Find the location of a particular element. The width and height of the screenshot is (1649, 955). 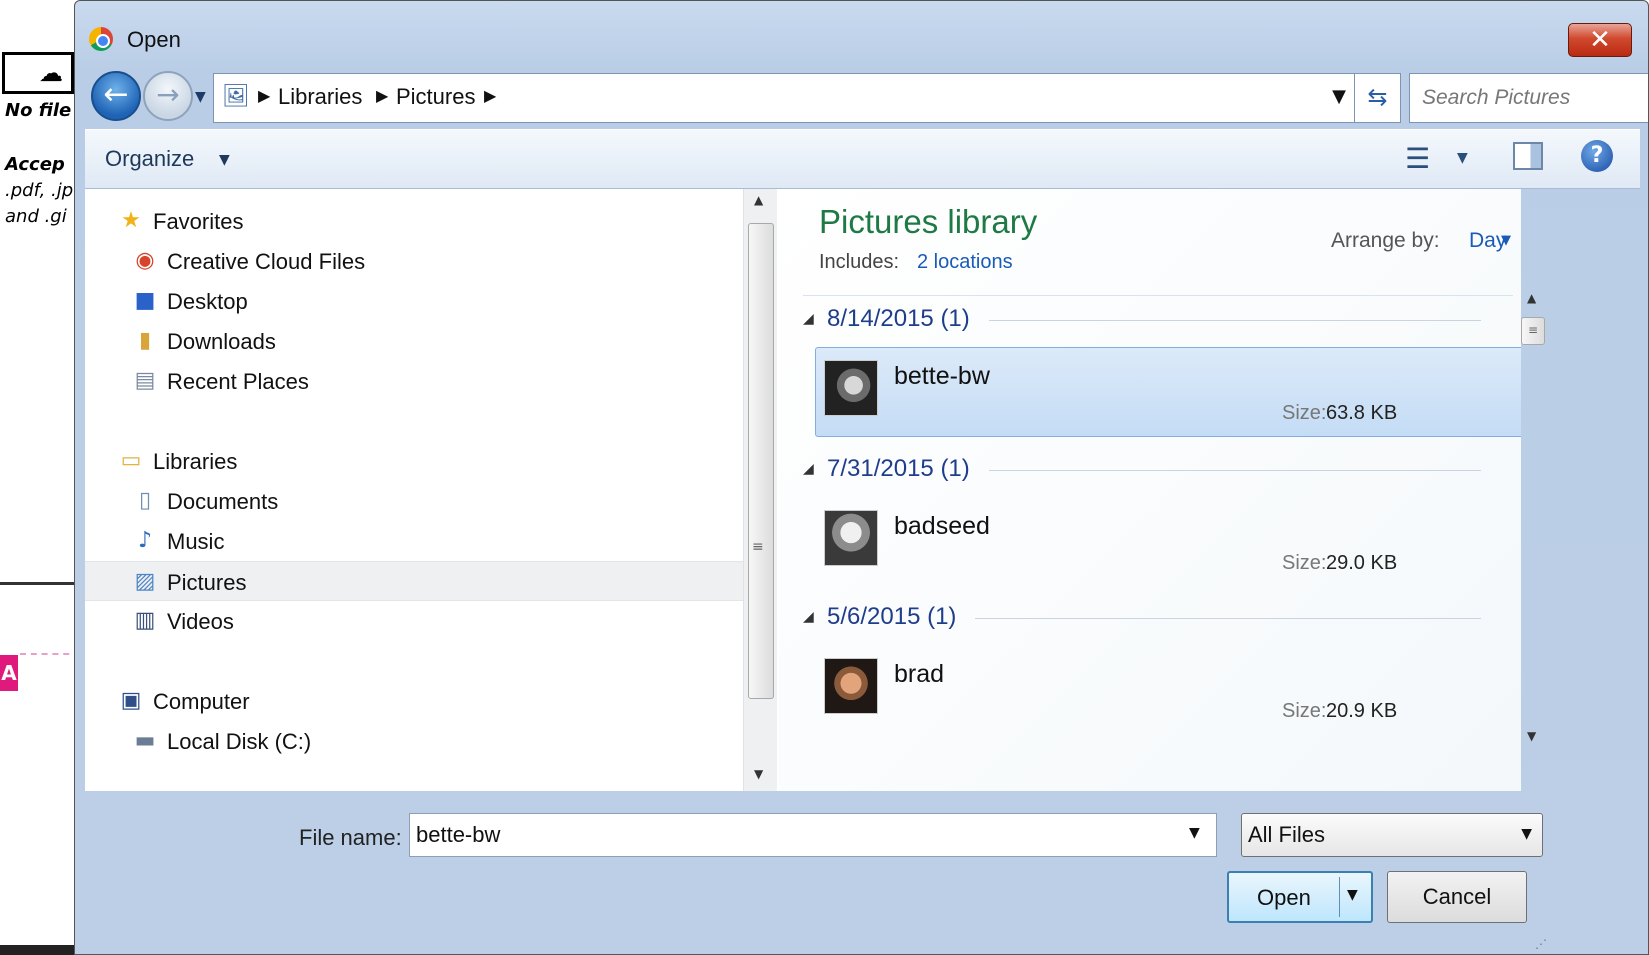

refresh-icon: ⇆ is located at coordinates (1377, 97).